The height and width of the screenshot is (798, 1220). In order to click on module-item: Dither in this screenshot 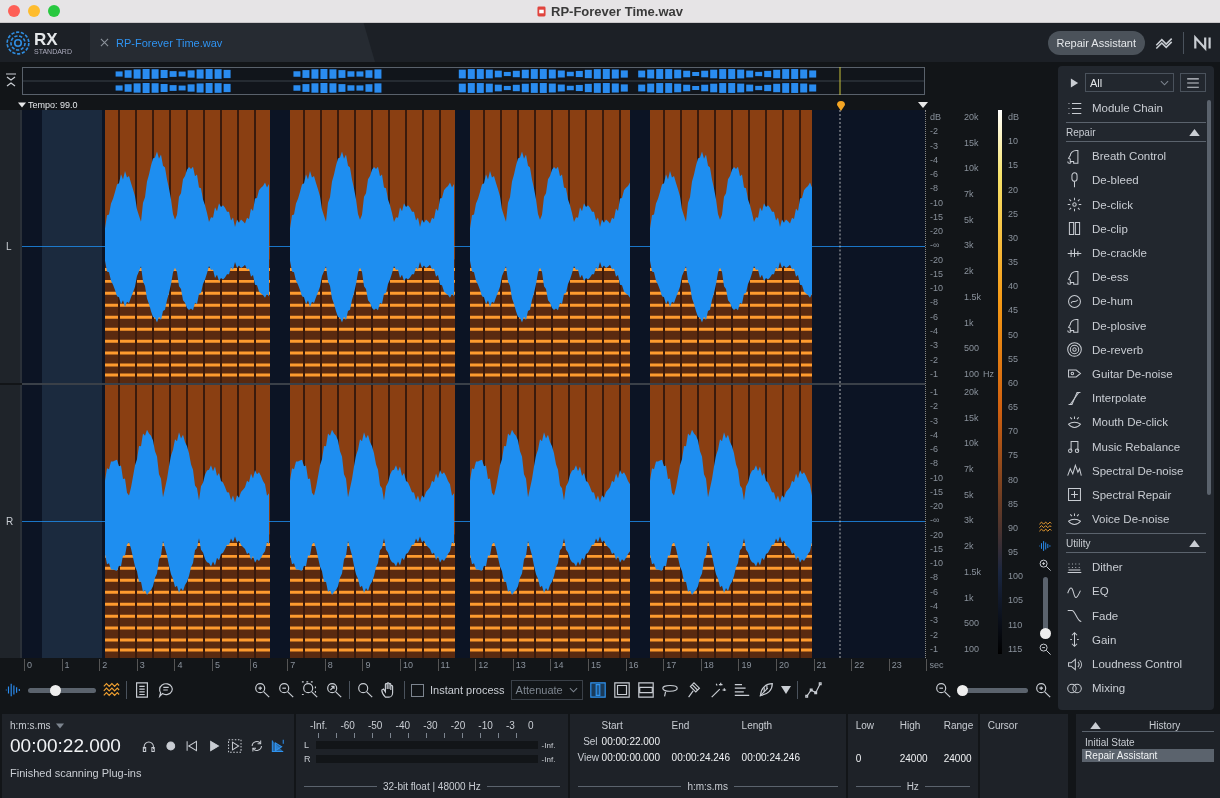, I will do `click(1136, 567)`.